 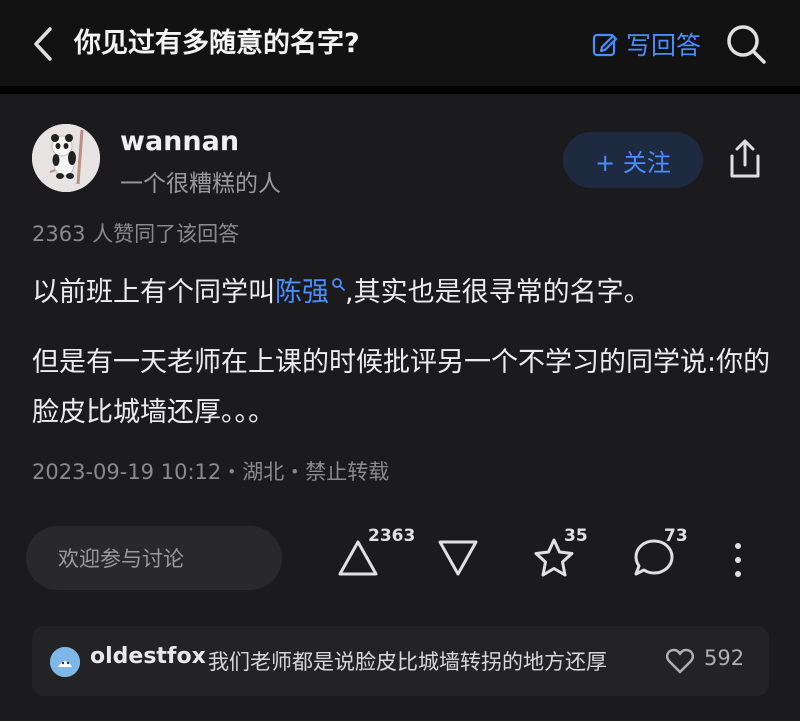 What do you see at coordinates (200, 184) in the screenshot?
I see `author-bio: 一个很糟糕的人` at bounding box center [200, 184].